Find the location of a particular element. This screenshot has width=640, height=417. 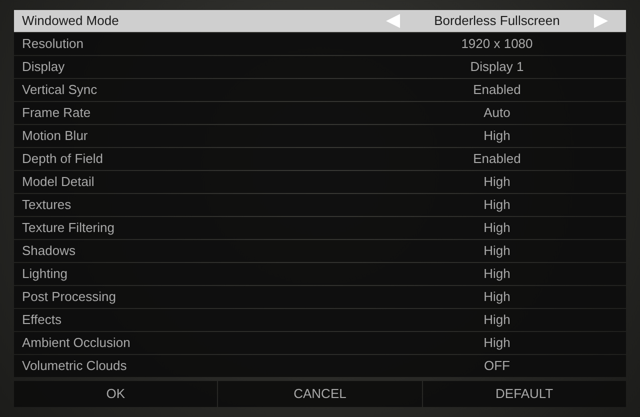

setting-row: Depth of Field Enabled is located at coordinates (320, 159).